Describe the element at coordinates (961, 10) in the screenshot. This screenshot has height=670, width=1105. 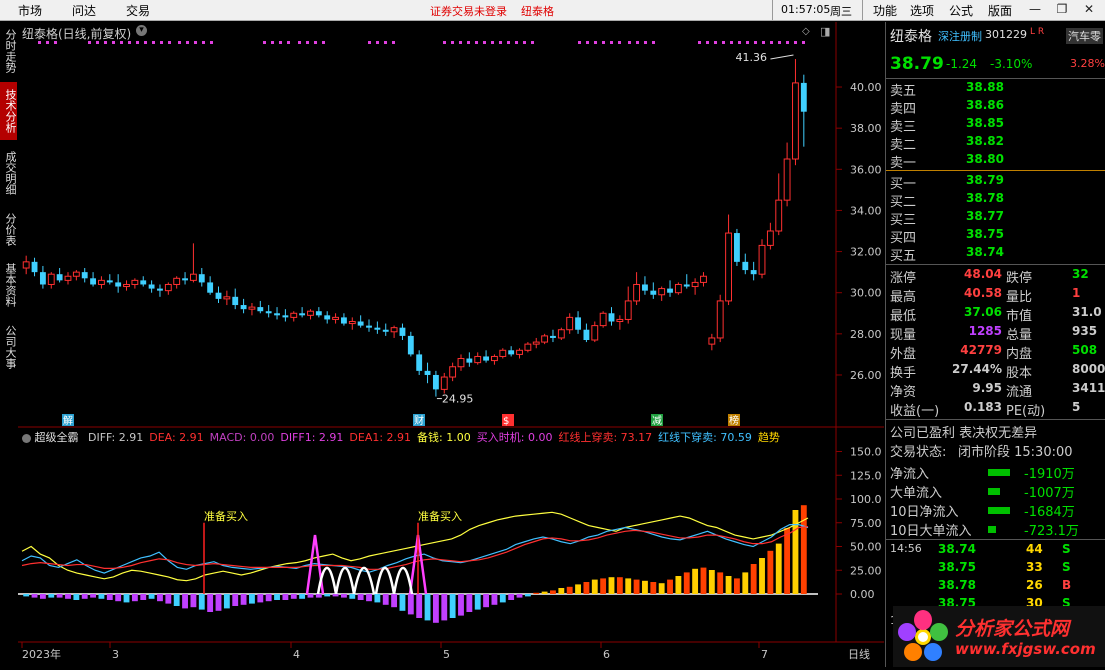
I see `menu-formula: 公式` at that location.